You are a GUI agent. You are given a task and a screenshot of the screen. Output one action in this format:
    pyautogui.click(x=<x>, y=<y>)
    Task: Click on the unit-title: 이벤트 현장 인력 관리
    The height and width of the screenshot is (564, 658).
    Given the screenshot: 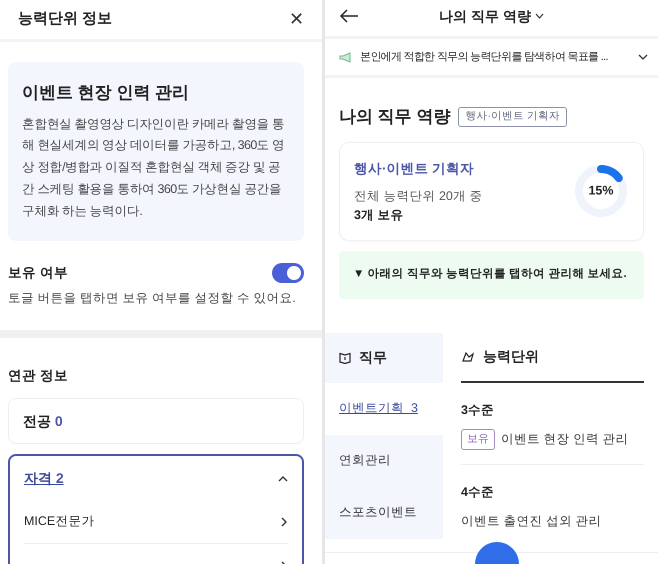 What is the action you would take?
    pyautogui.click(x=106, y=93)
    